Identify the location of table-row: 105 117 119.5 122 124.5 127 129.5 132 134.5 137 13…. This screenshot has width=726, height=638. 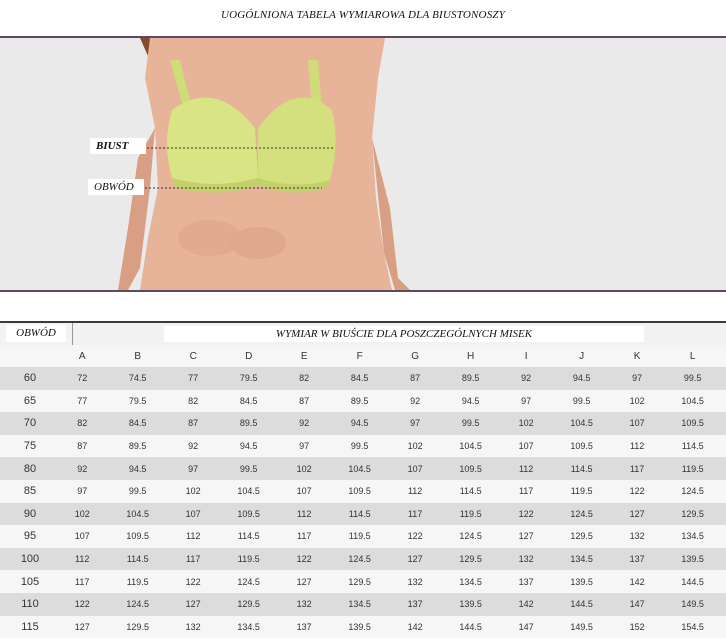
(363, 581).